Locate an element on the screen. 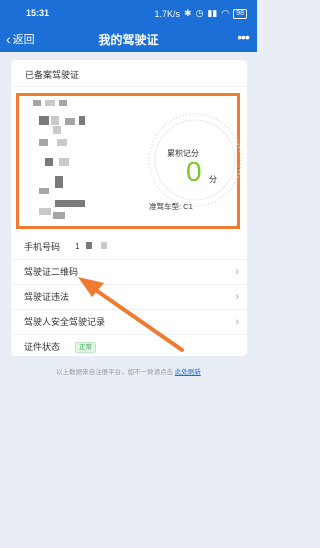 This screenshot has width=320, height=548. net-speed: 1.7K/s is located at coordinates (167, 13).